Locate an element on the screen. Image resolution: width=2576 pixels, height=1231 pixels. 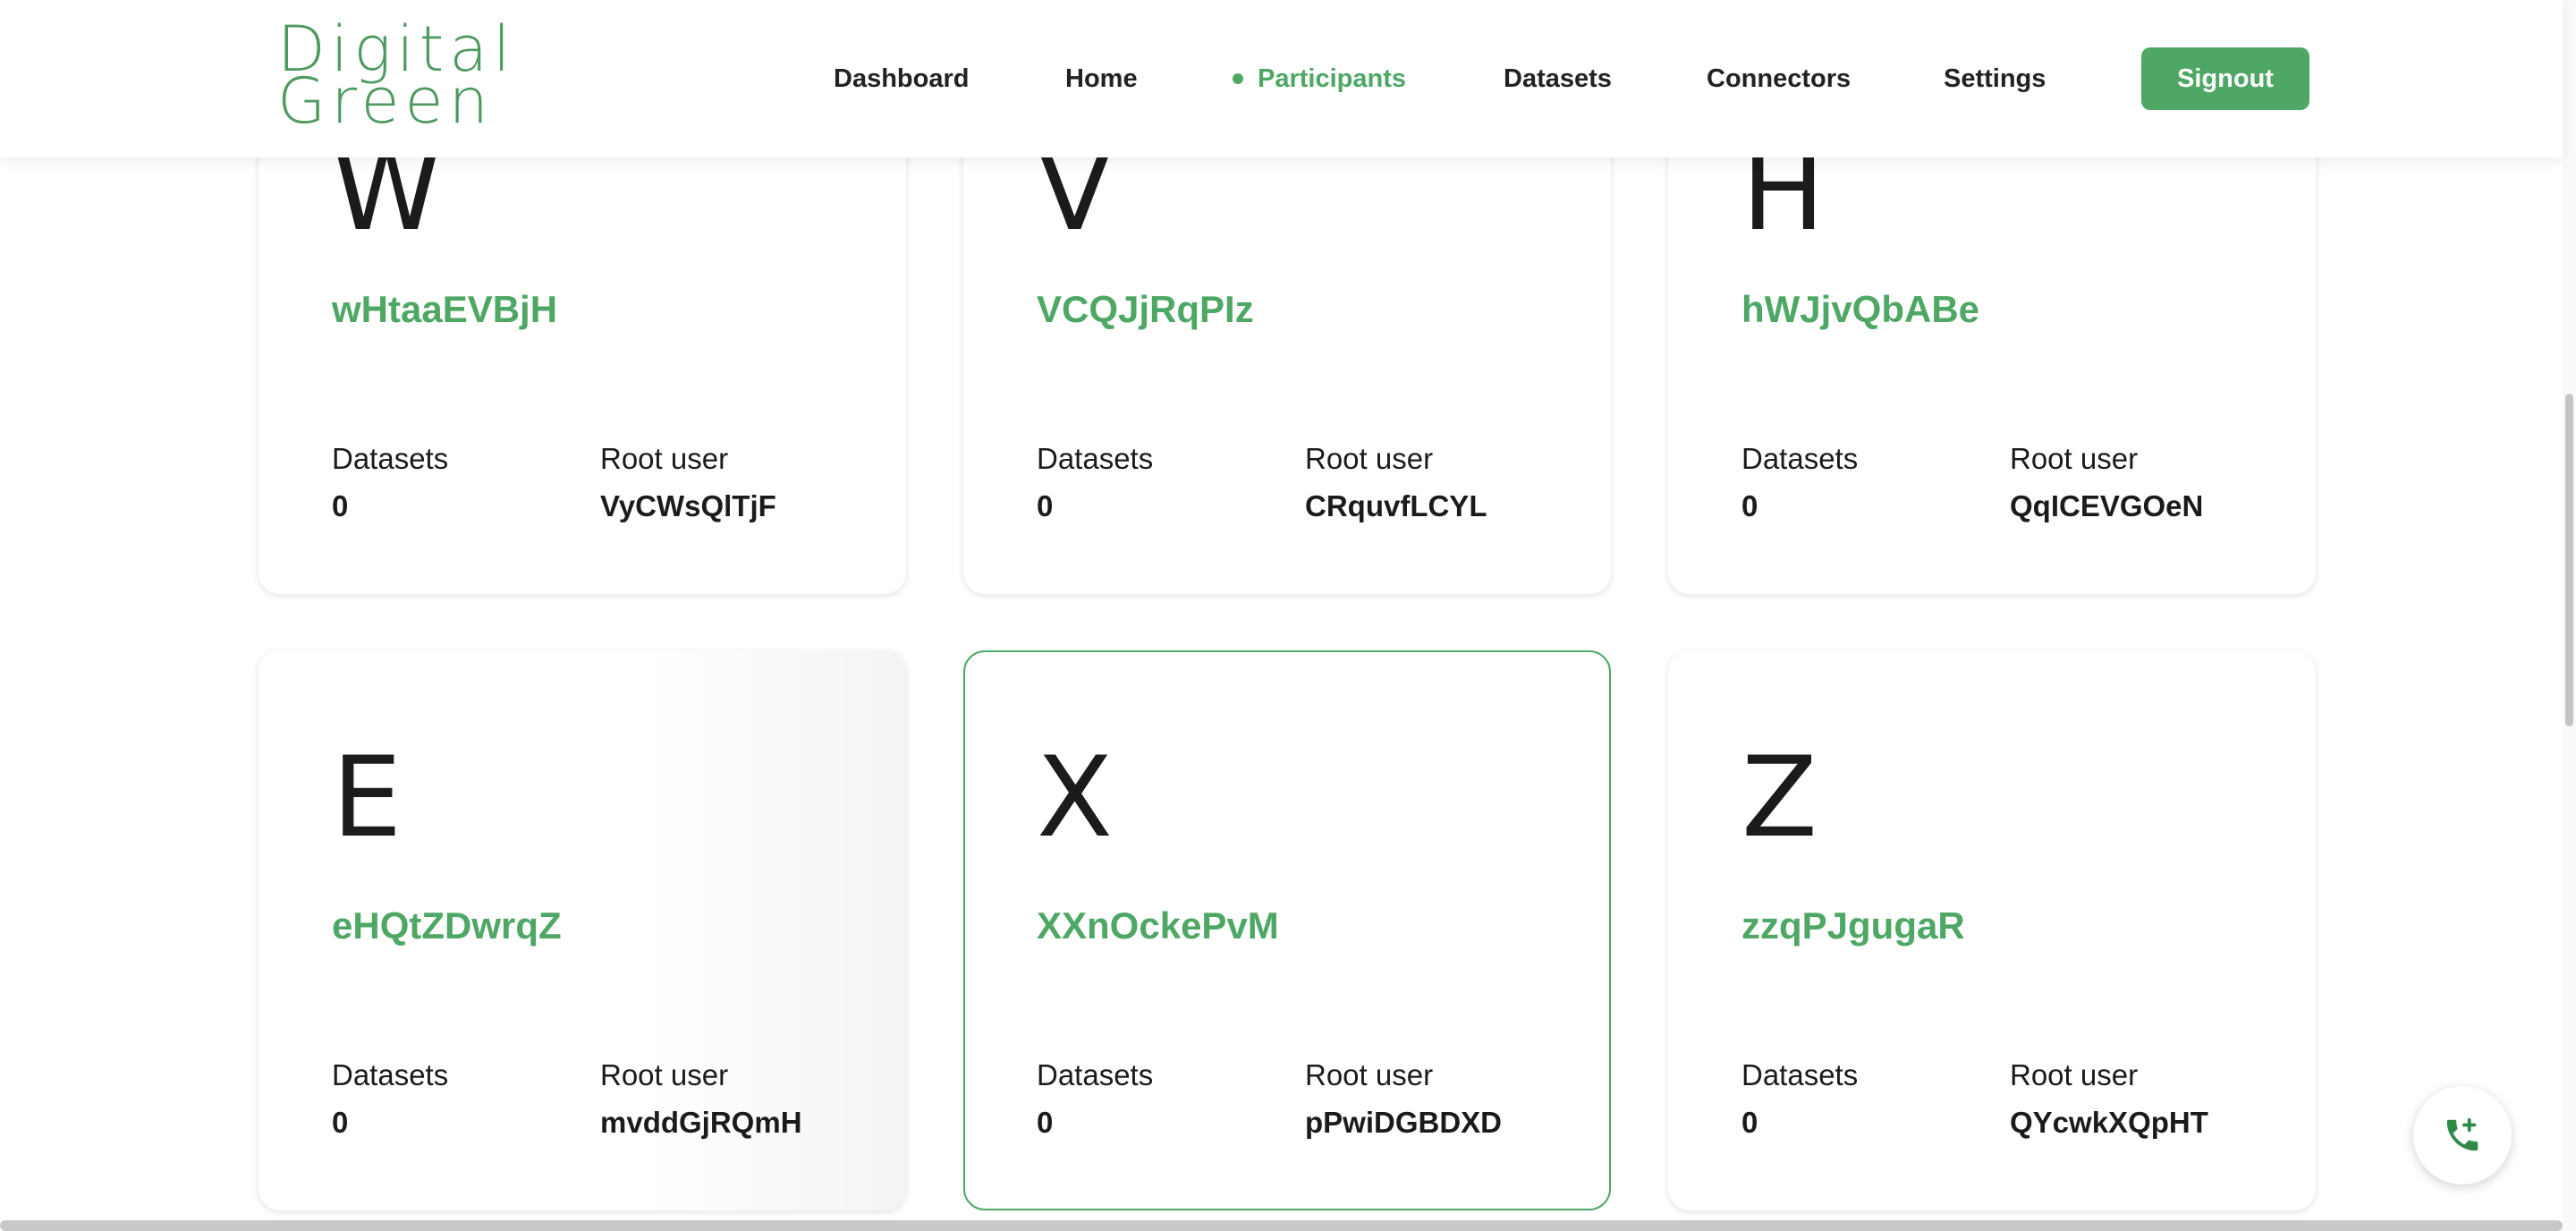
root-user-value: QqICEVGOeN is located at coordinates (2107, 505).